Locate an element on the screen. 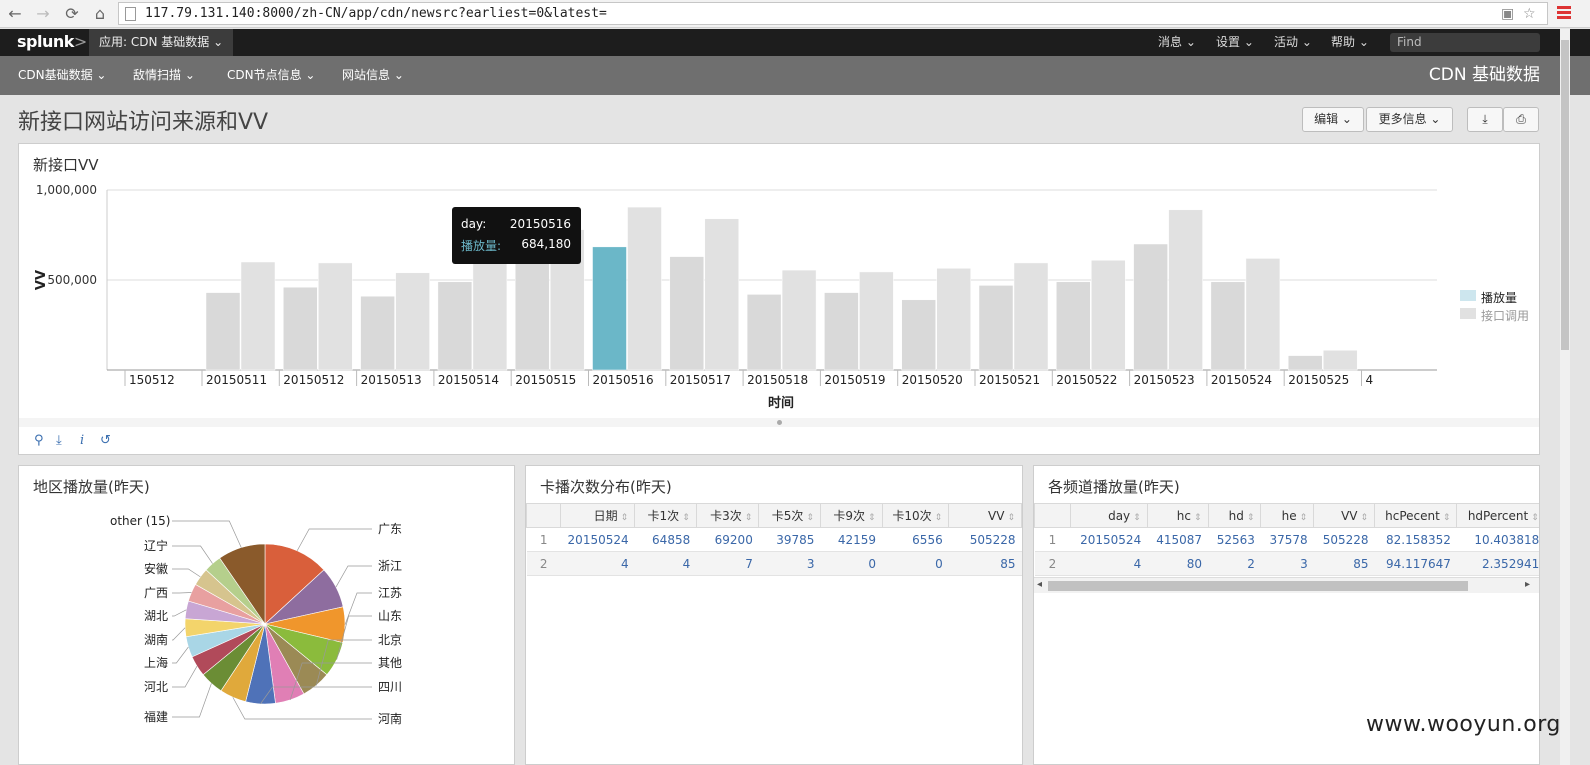  table-cell: 37578 is located at coordinates (1287, 539).